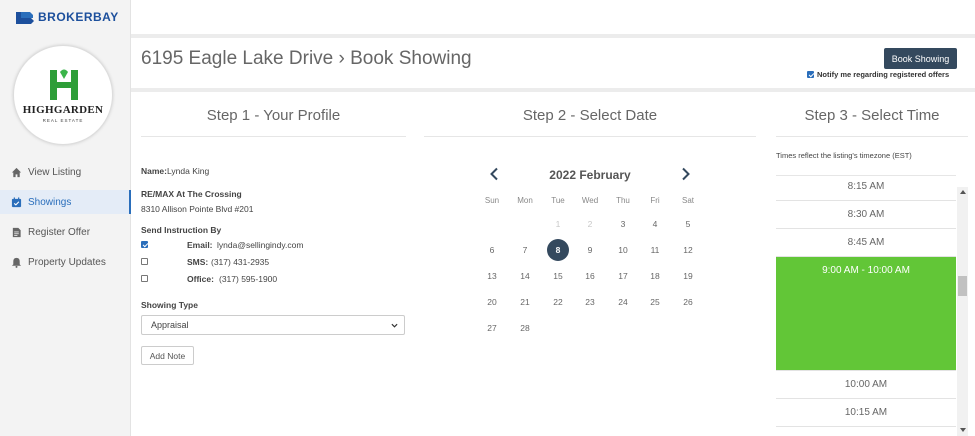 The width and height of the screenshot is (975, 436). What do you see at coordinates (492, 302) in the screenshot?
I see `calendar-day: 20` at bounding box center [492, 302].